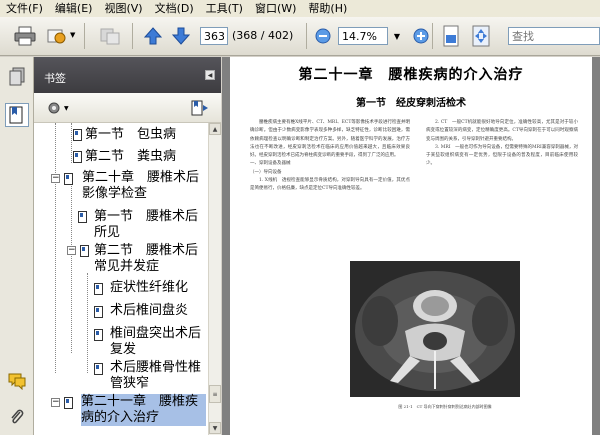 The width and height of the screenshot is (600, 435). What do you see at coordinates (327, 8) in the screenshot?
I see `menu-help: 帮助(H)` at bounding box center [327, 8].